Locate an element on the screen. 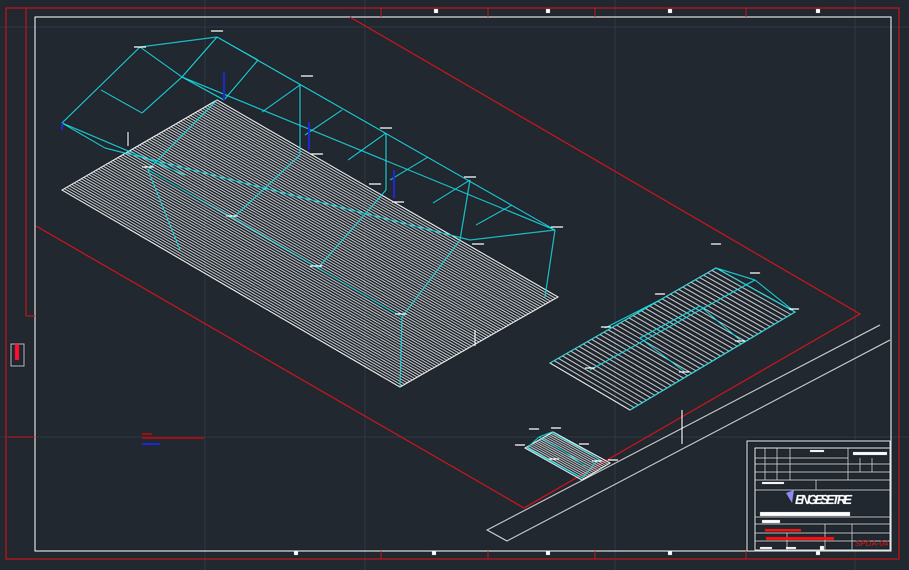 This screenshot has width=909, height=570. company-logo-text: ENGESETRE is located at coordinates (823, 499).